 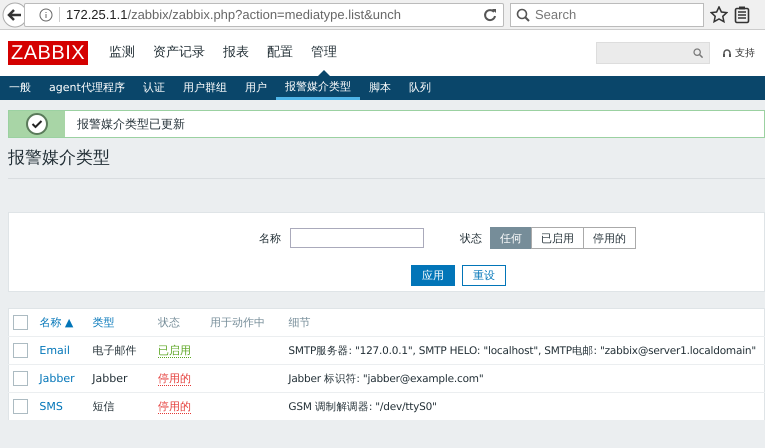 I want to click on star-icon, so click(x=719, y=15).